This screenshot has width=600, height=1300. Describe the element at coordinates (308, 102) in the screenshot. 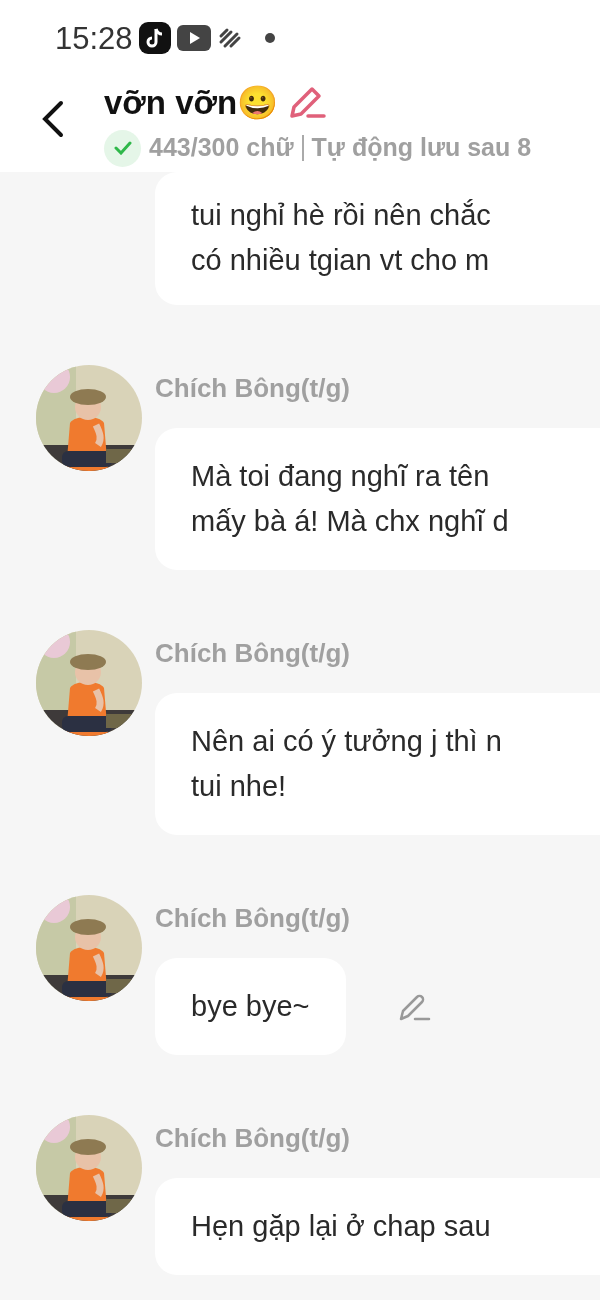

I see `pencil-icon` at that location.